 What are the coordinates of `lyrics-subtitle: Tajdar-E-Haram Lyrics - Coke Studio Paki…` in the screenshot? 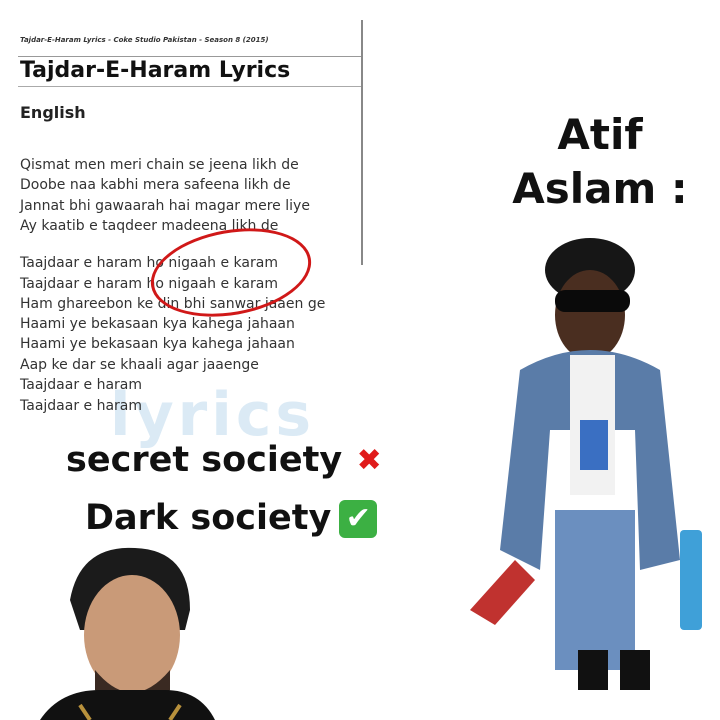 It's located at (144, 40).